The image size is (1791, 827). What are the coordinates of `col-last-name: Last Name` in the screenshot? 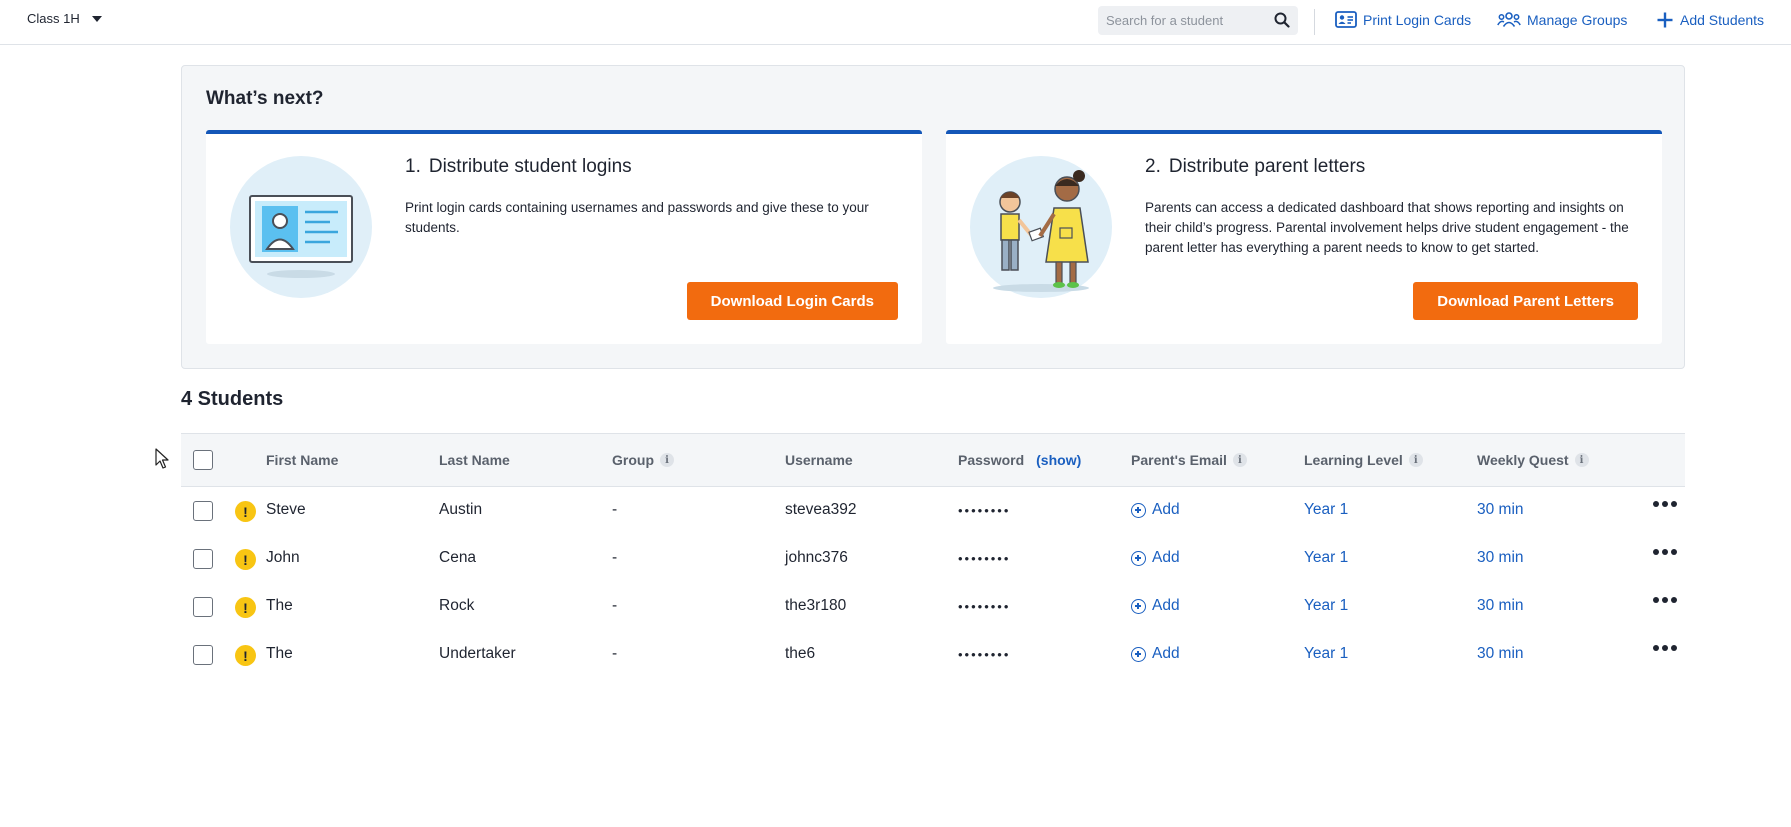 It's located at (474, 460).